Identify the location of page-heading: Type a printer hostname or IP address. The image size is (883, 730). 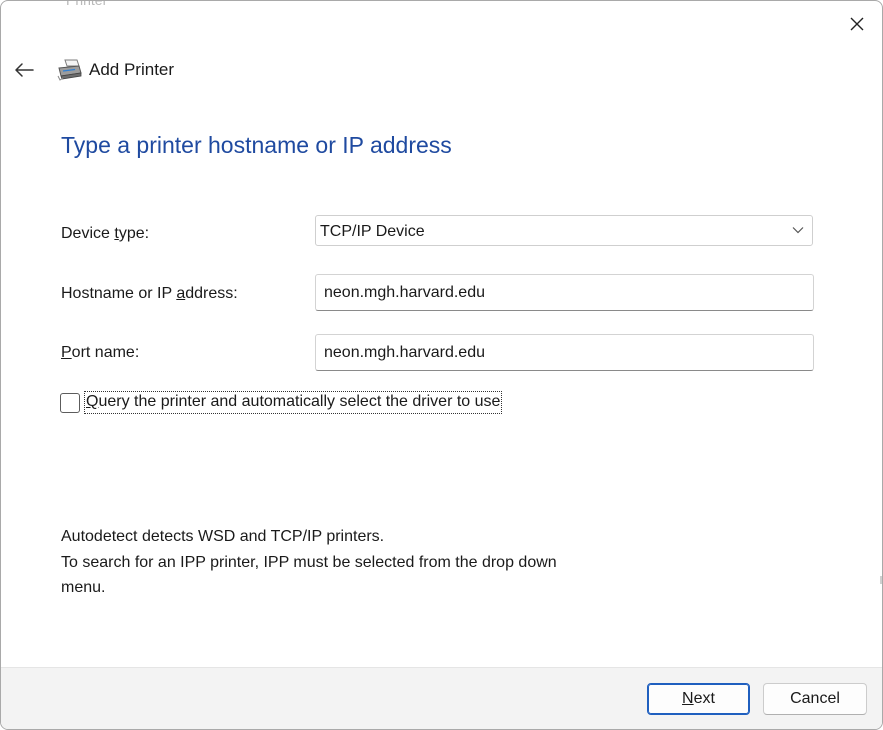
(256, 145).